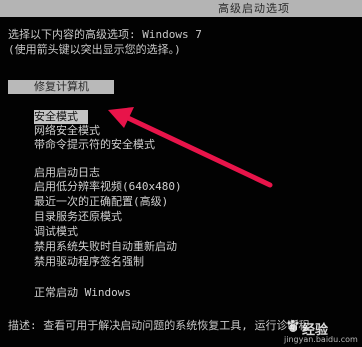 Image resolution: width=362 pixels, height=347 pixels. Describe the element at coordinates (319, 333) in the screenshot. I see `baidu-jingyan-watermark: 经验 jingyan.baidu.com` at that location.